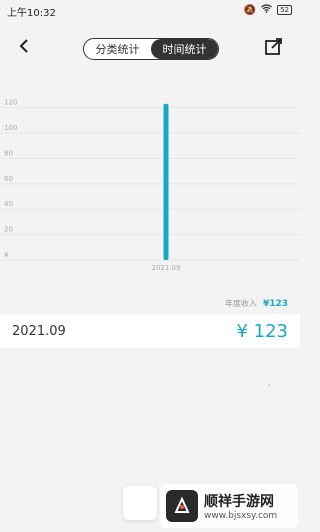 This screenshot has width=320, height=532. Describe the element at coordinates (250, 10) in the screenshot. I see `mute-icon: 🔕` at that location.